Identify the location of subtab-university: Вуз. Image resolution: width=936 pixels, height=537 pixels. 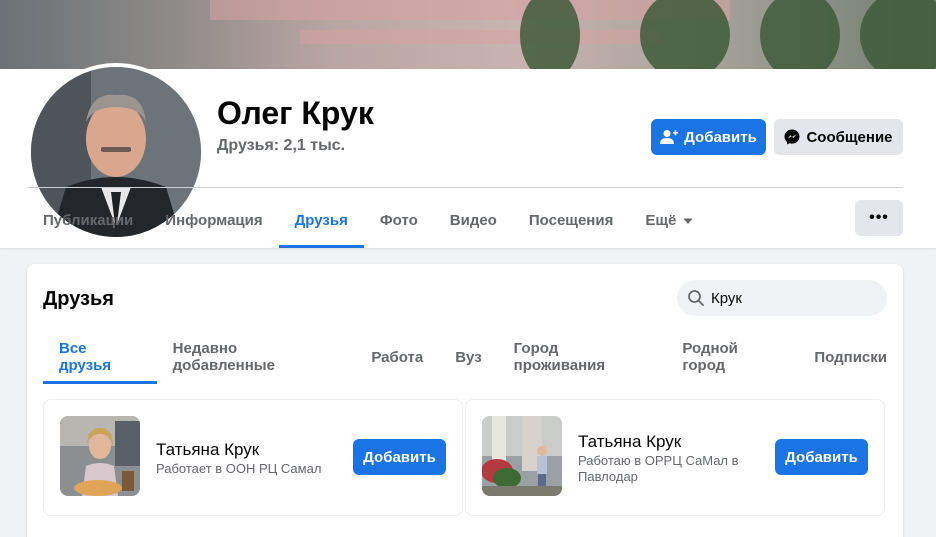
(468, 357).